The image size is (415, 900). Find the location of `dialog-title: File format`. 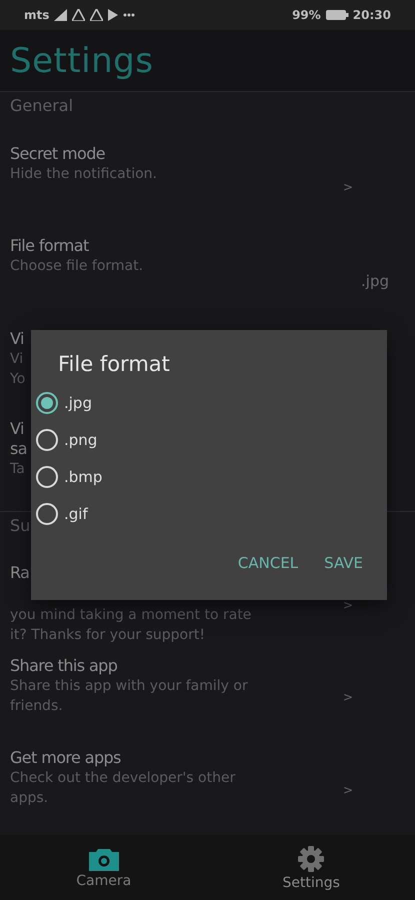

dialog-title: File format is located at coordinates (114, 364).